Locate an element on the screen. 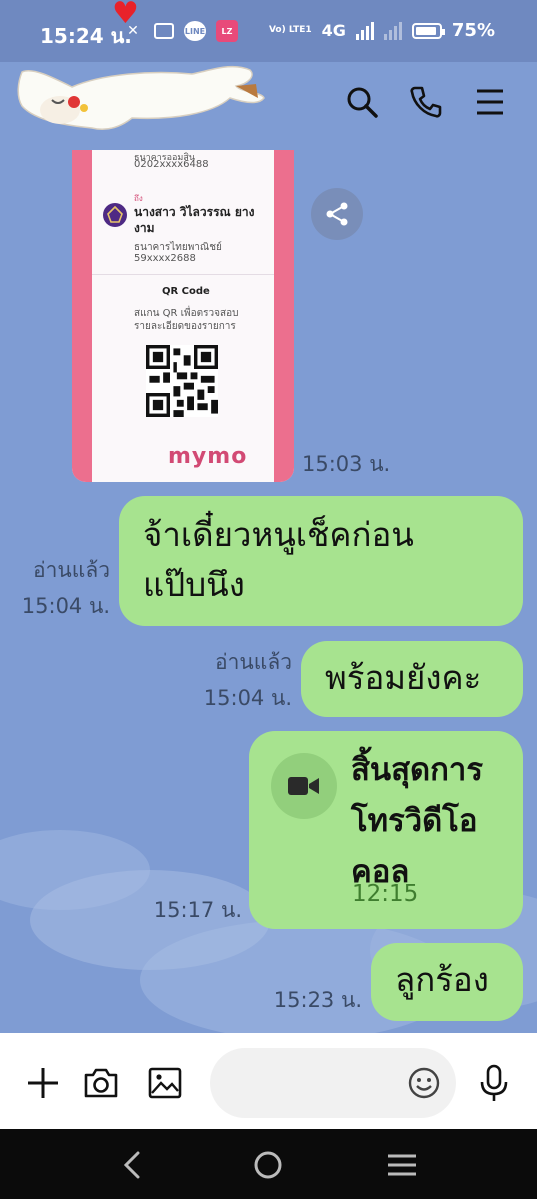  network-type: 4G is located at coordinates (333, 30).